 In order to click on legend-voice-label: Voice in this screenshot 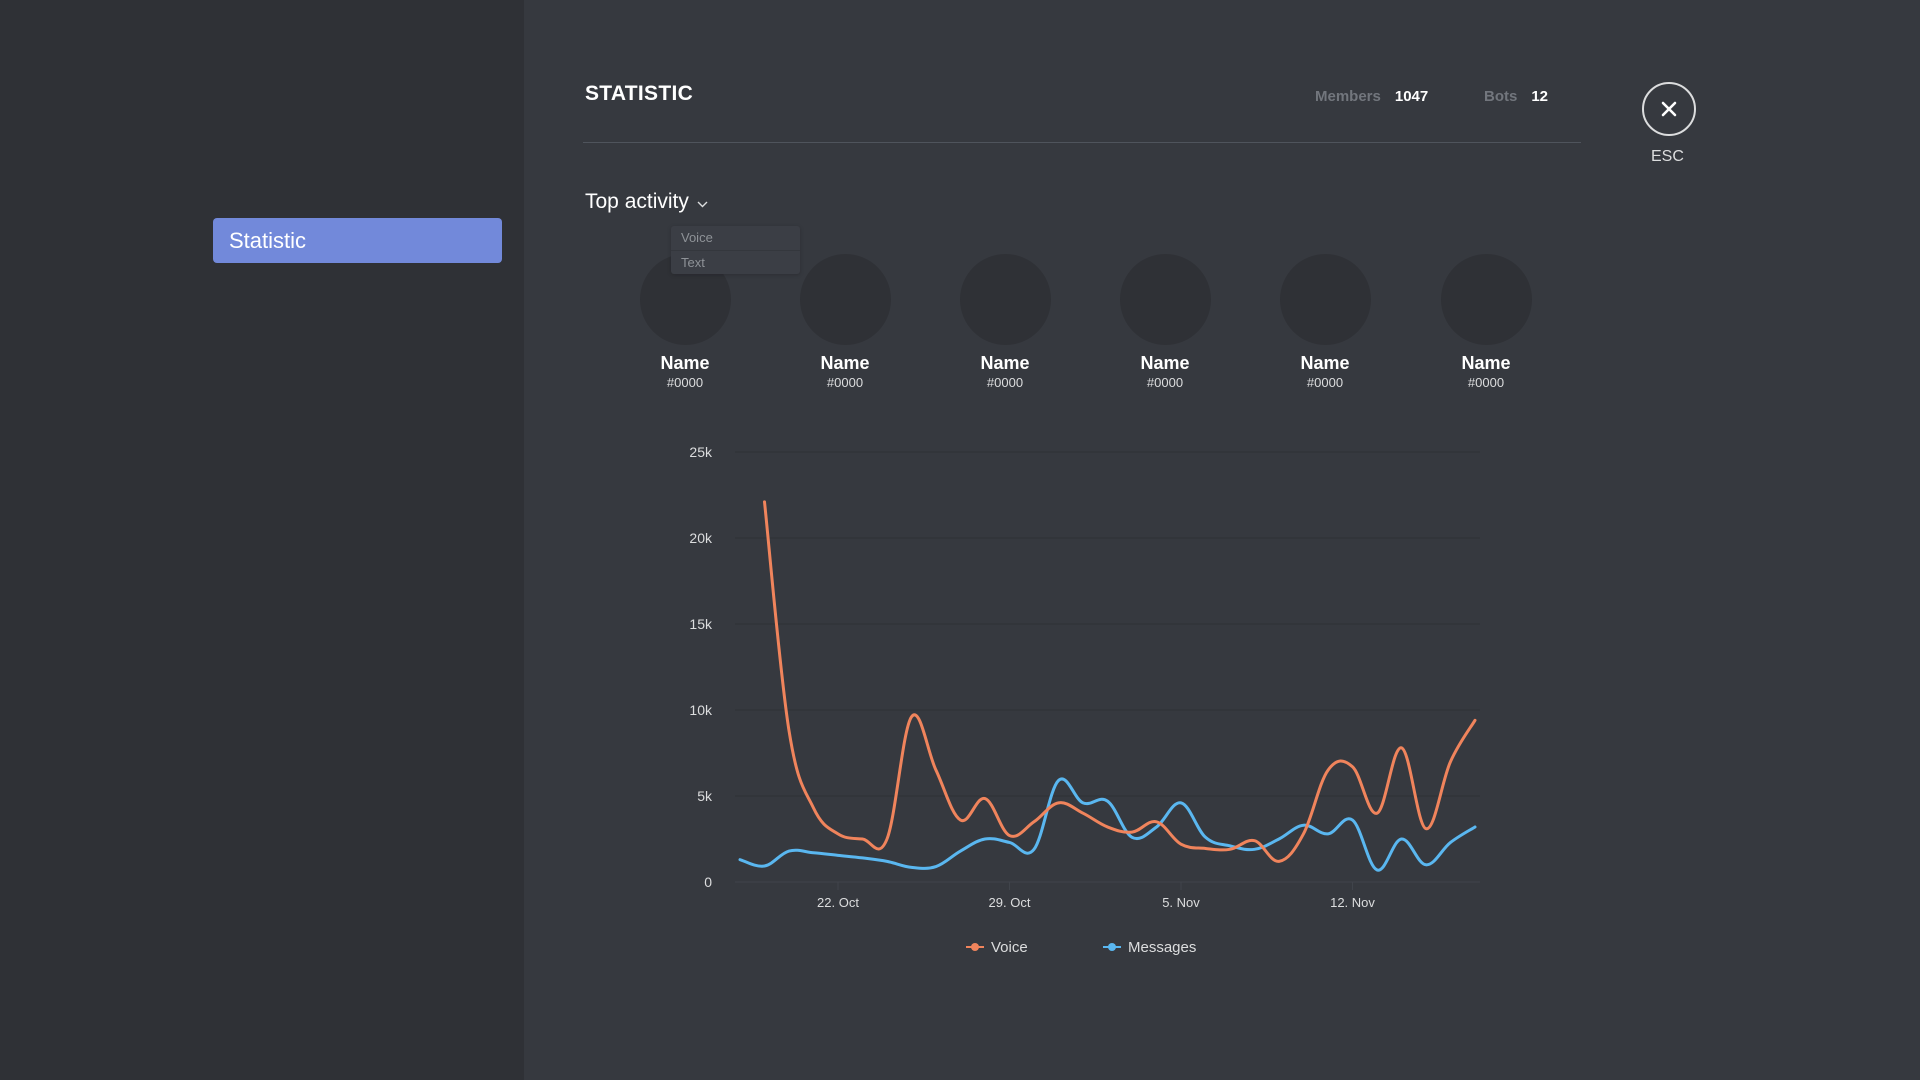, I will do `click(1009, 947)`.